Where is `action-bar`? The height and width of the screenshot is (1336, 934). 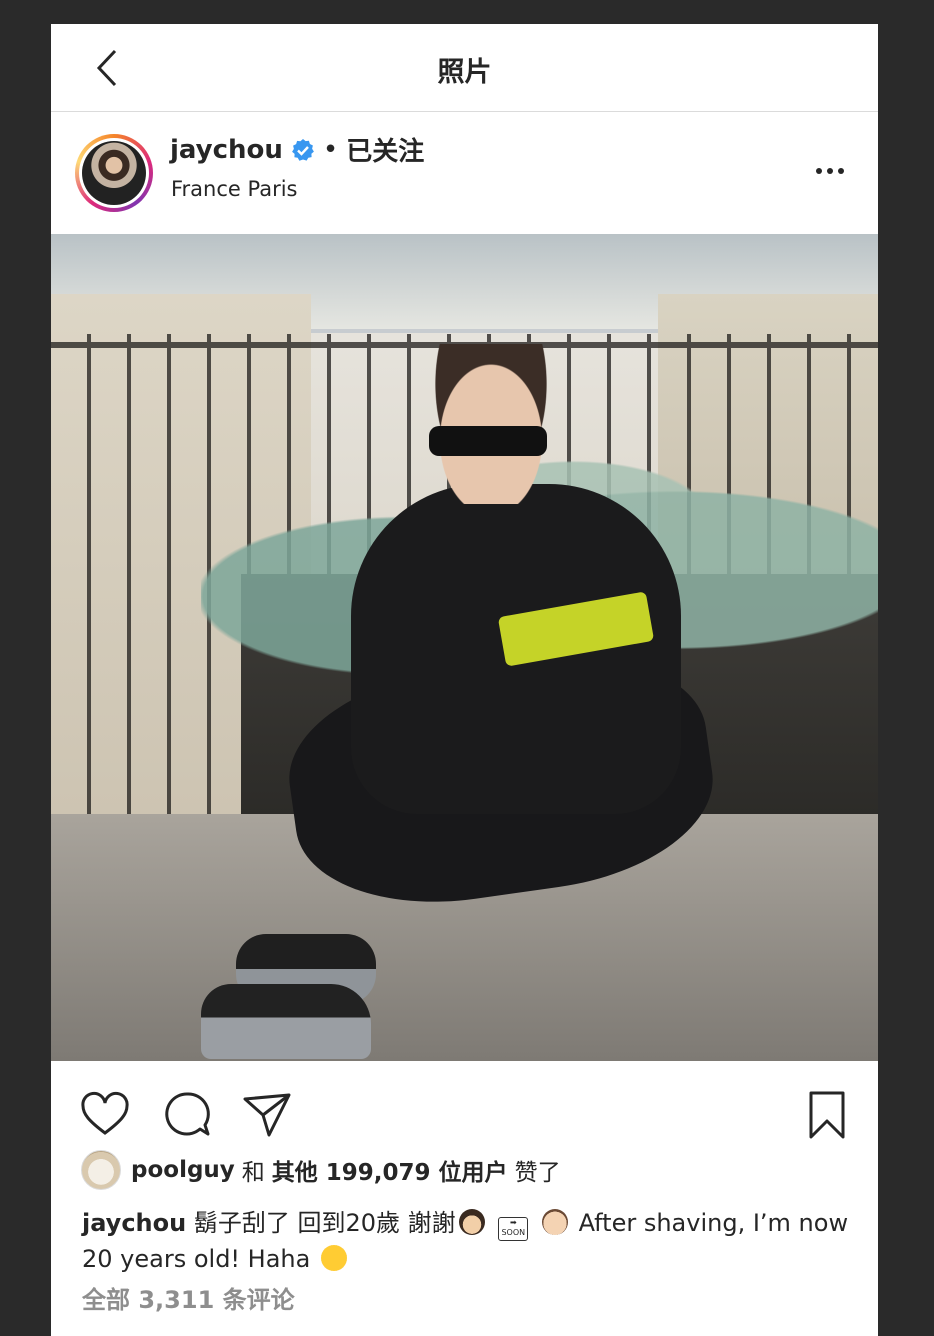
action-bar is located at coordinates (464, 1106).